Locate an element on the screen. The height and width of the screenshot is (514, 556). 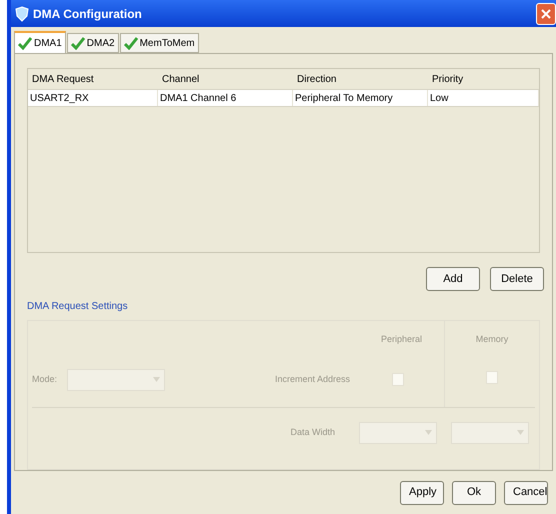
window-title: DMA Configuration is located at coordinates (87, 14).